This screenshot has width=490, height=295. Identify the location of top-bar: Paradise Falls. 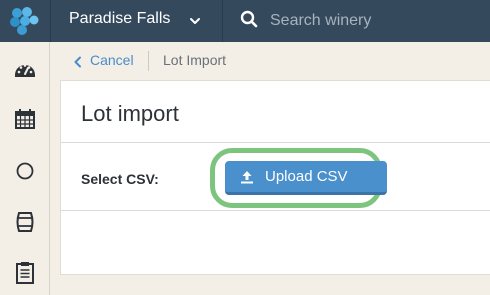
(245, 21).